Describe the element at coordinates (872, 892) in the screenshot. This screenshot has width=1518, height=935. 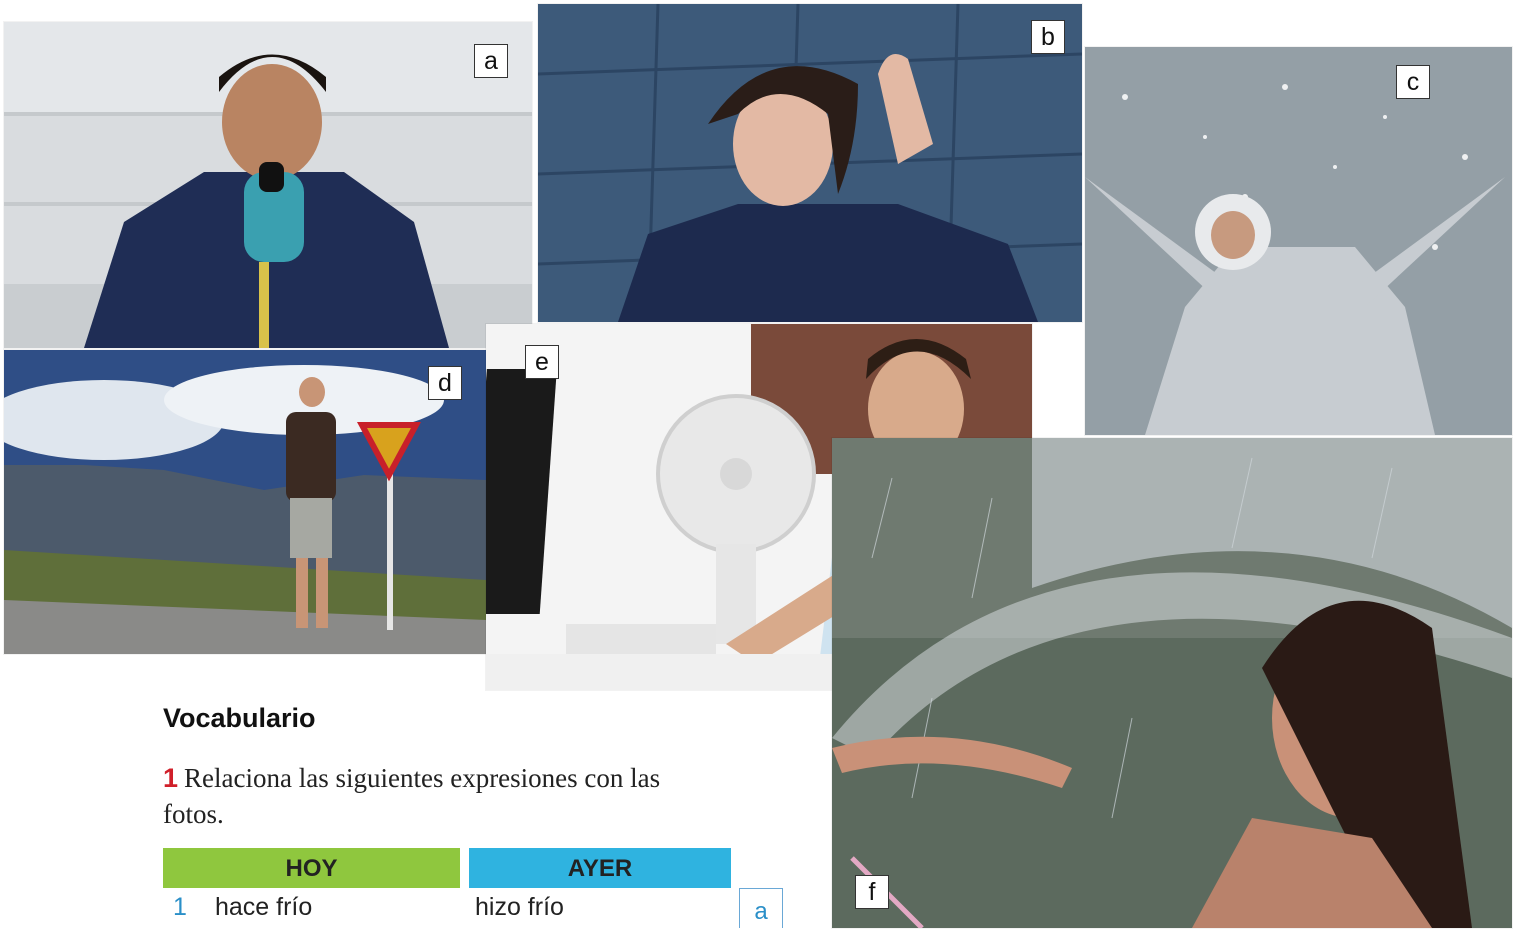
I see `photo-label-f: f` at that location.